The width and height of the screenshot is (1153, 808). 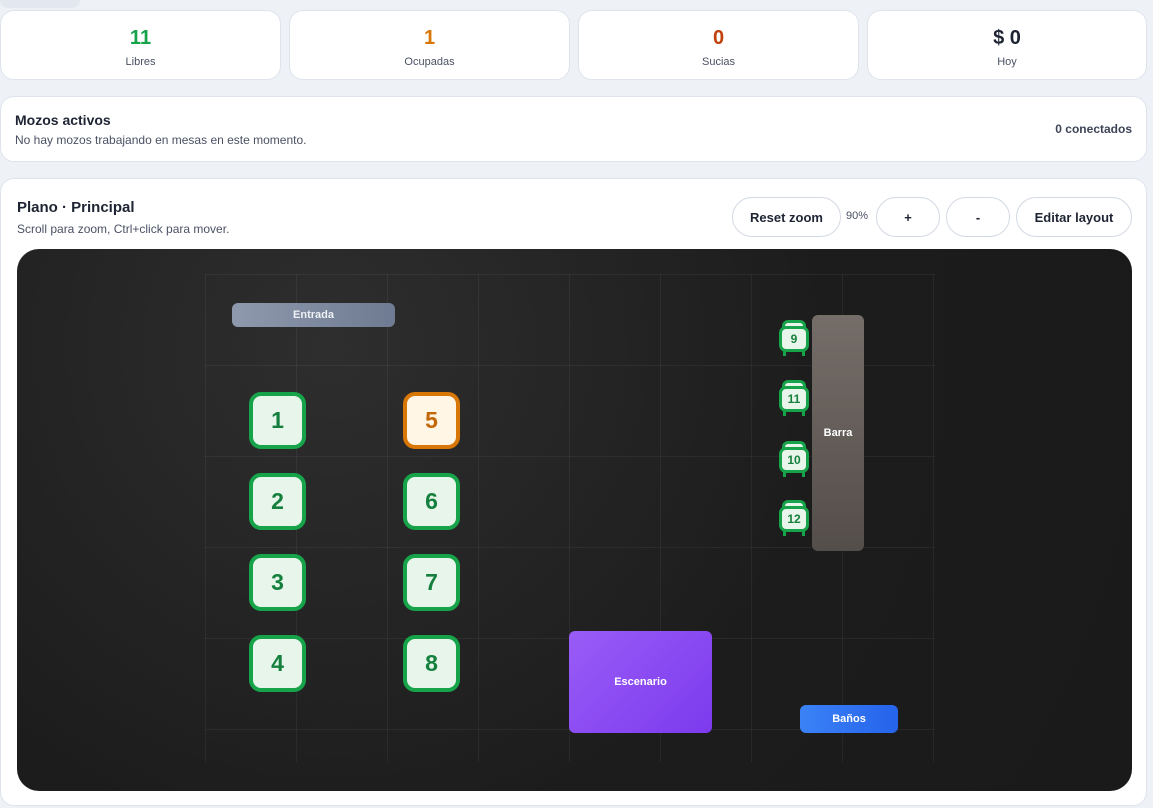 I want to click on table-7: 7, so click(x=431, y=582).